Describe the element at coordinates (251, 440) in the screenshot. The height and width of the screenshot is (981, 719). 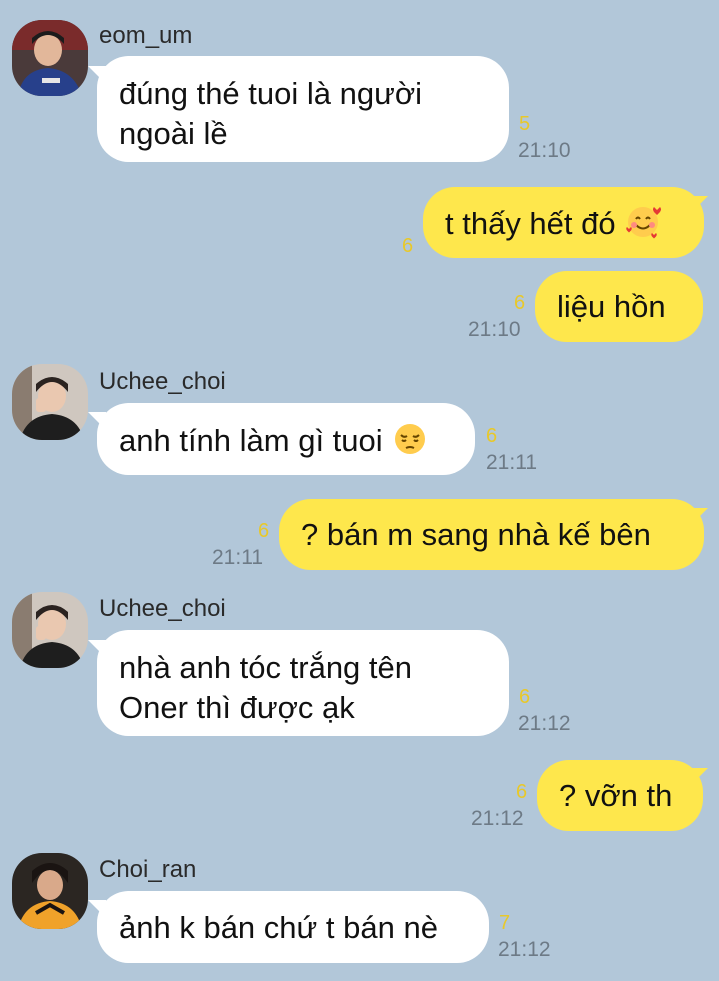
I see `message-text: anh tính làm gì tuoi` at that location.